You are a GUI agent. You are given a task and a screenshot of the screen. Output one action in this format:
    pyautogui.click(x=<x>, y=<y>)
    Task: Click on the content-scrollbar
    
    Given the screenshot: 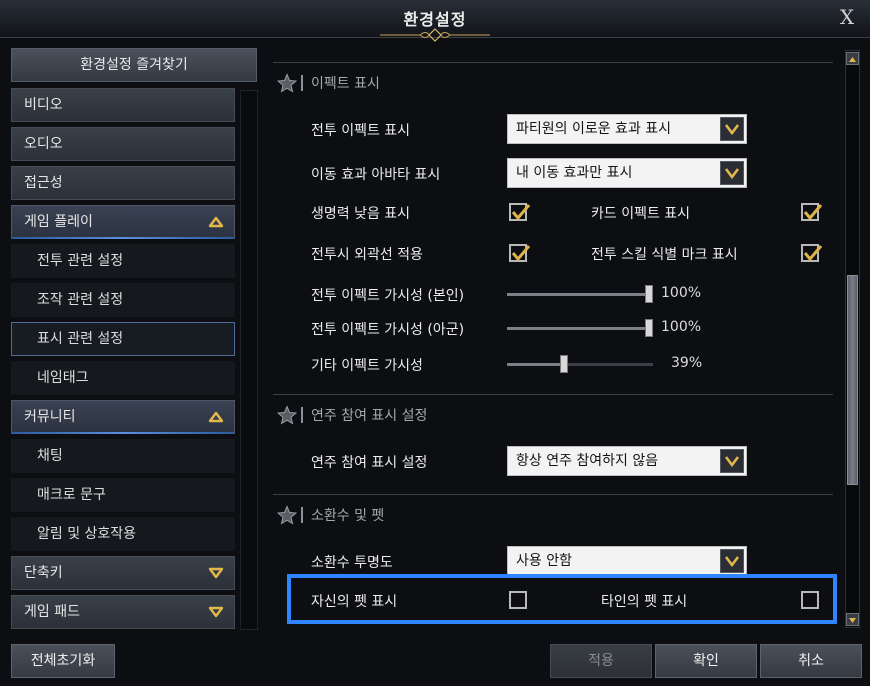 What is the action you would take?
    pyautogui.click(x=852, y=339)
    